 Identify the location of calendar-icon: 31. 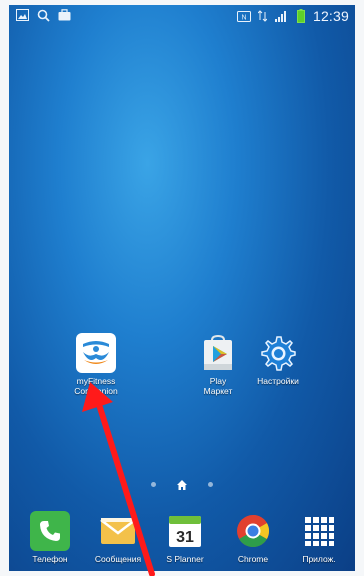
(185, 531).